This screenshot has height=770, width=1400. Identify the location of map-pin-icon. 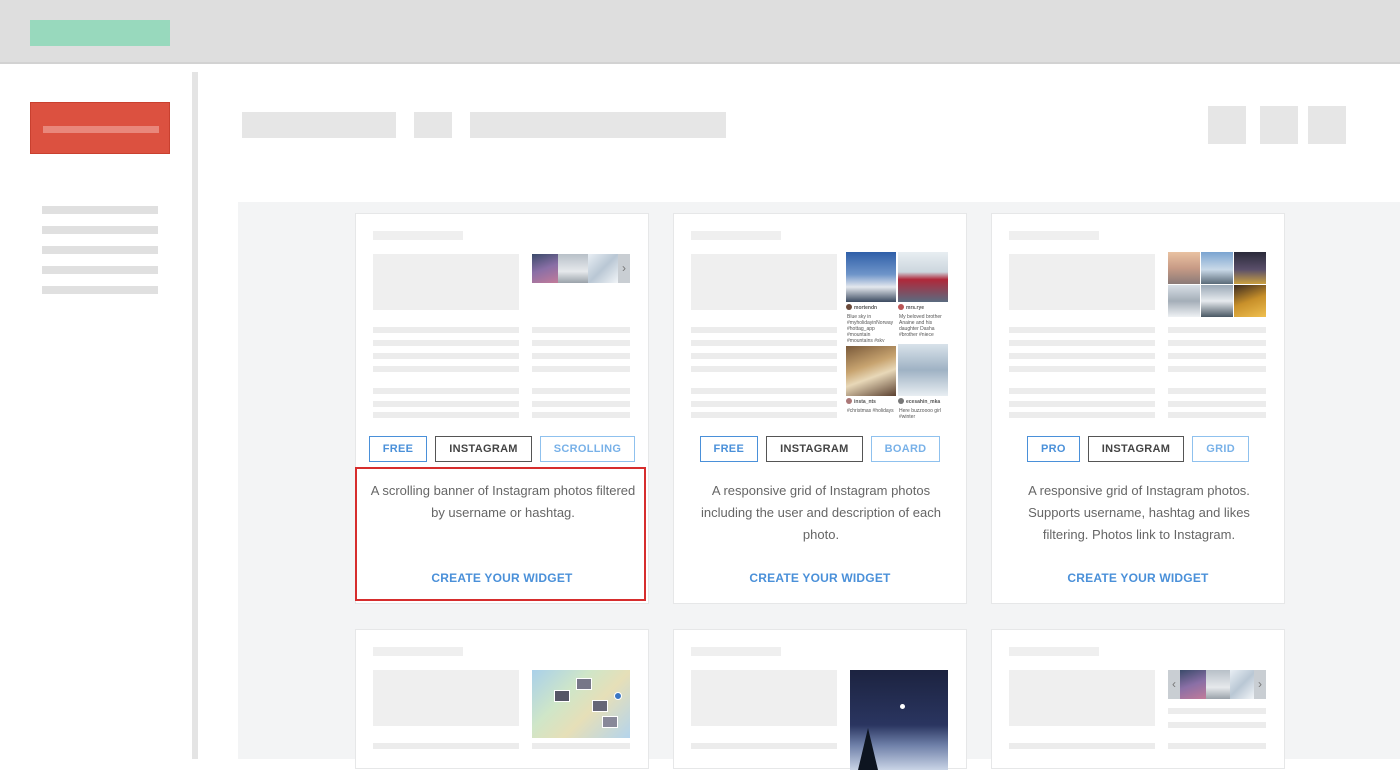
(618, 696).